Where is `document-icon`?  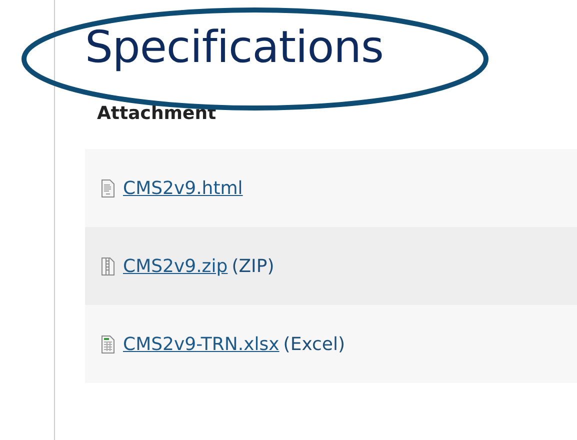
document-icon is located at coordinates (108, 188).